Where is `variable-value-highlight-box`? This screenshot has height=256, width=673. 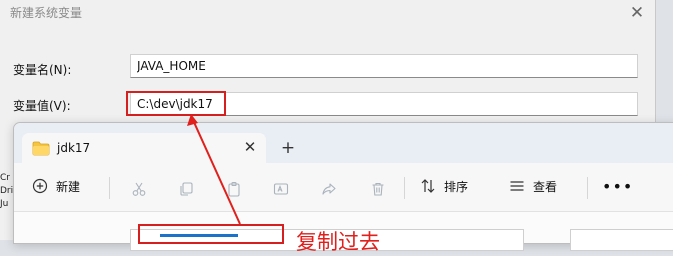 variable-value-highlight-box is located at coordinates (176, 103).